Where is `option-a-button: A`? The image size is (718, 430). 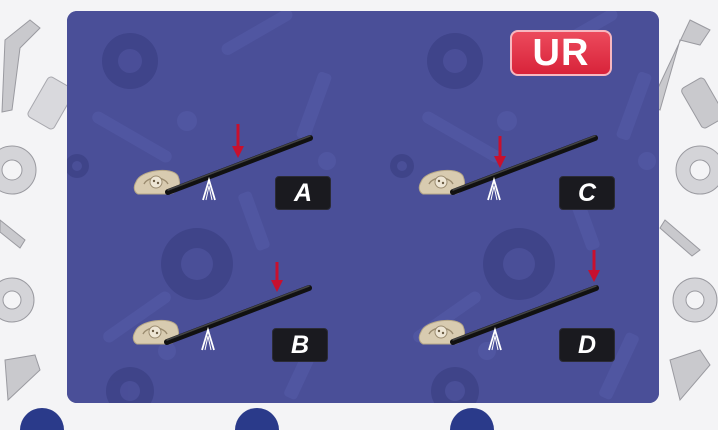 option-a-button: A is located at coordinates (303, 193).